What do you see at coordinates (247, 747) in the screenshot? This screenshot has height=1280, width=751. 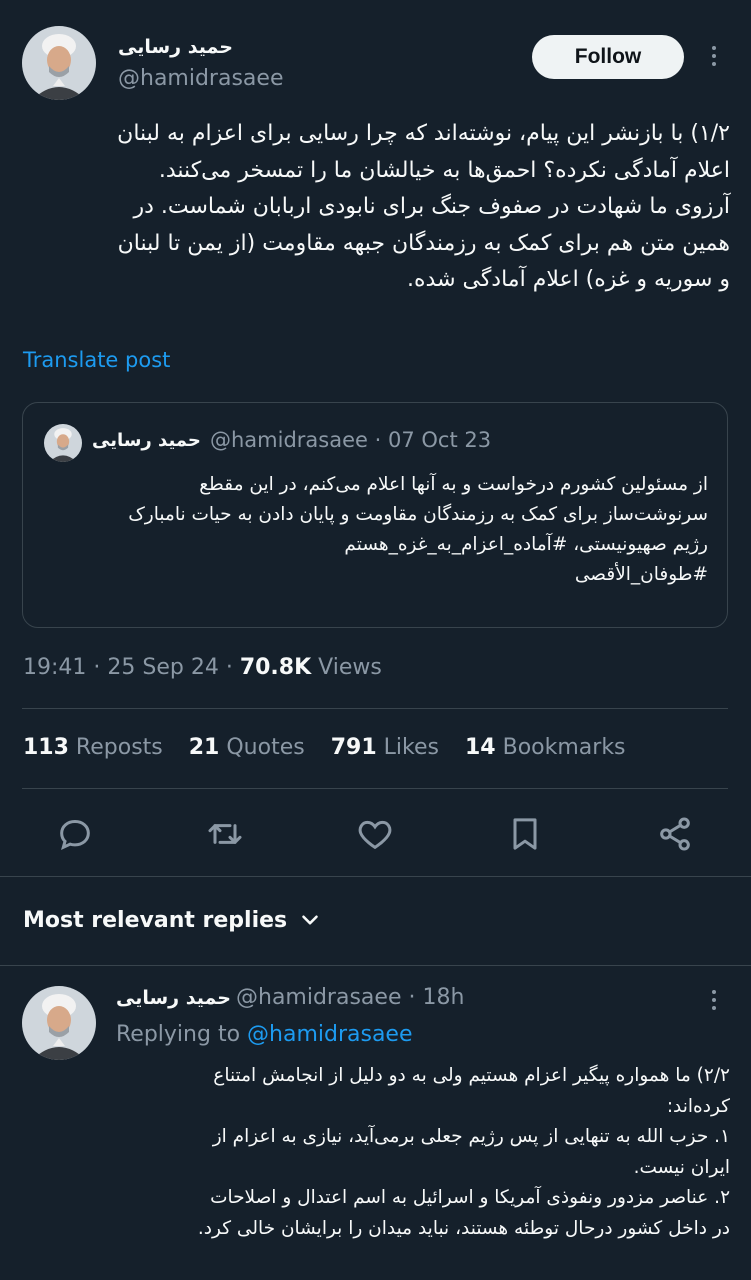 I see `quotes-stat: 21 Quotes` at bounding box center [247, 747].